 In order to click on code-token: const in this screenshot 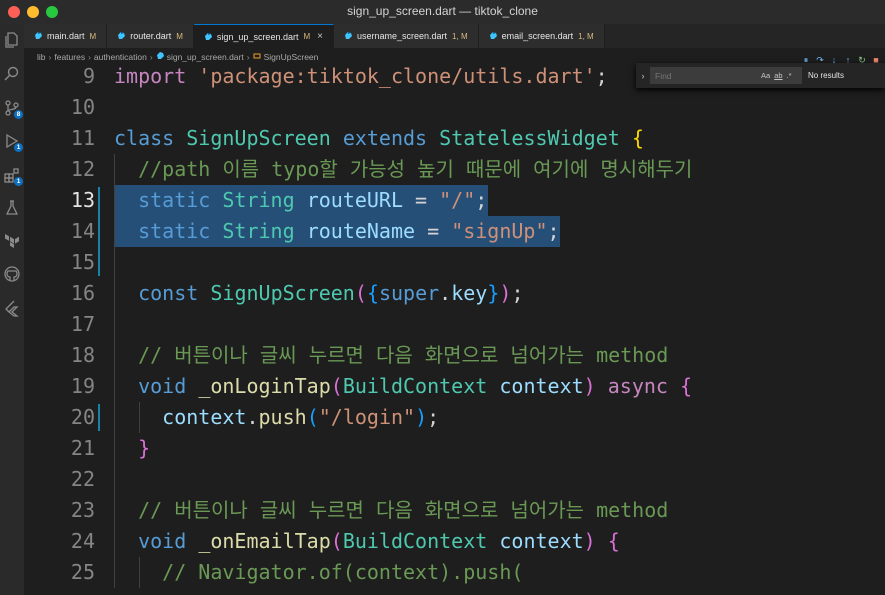, I will do `click(168, 293)`.